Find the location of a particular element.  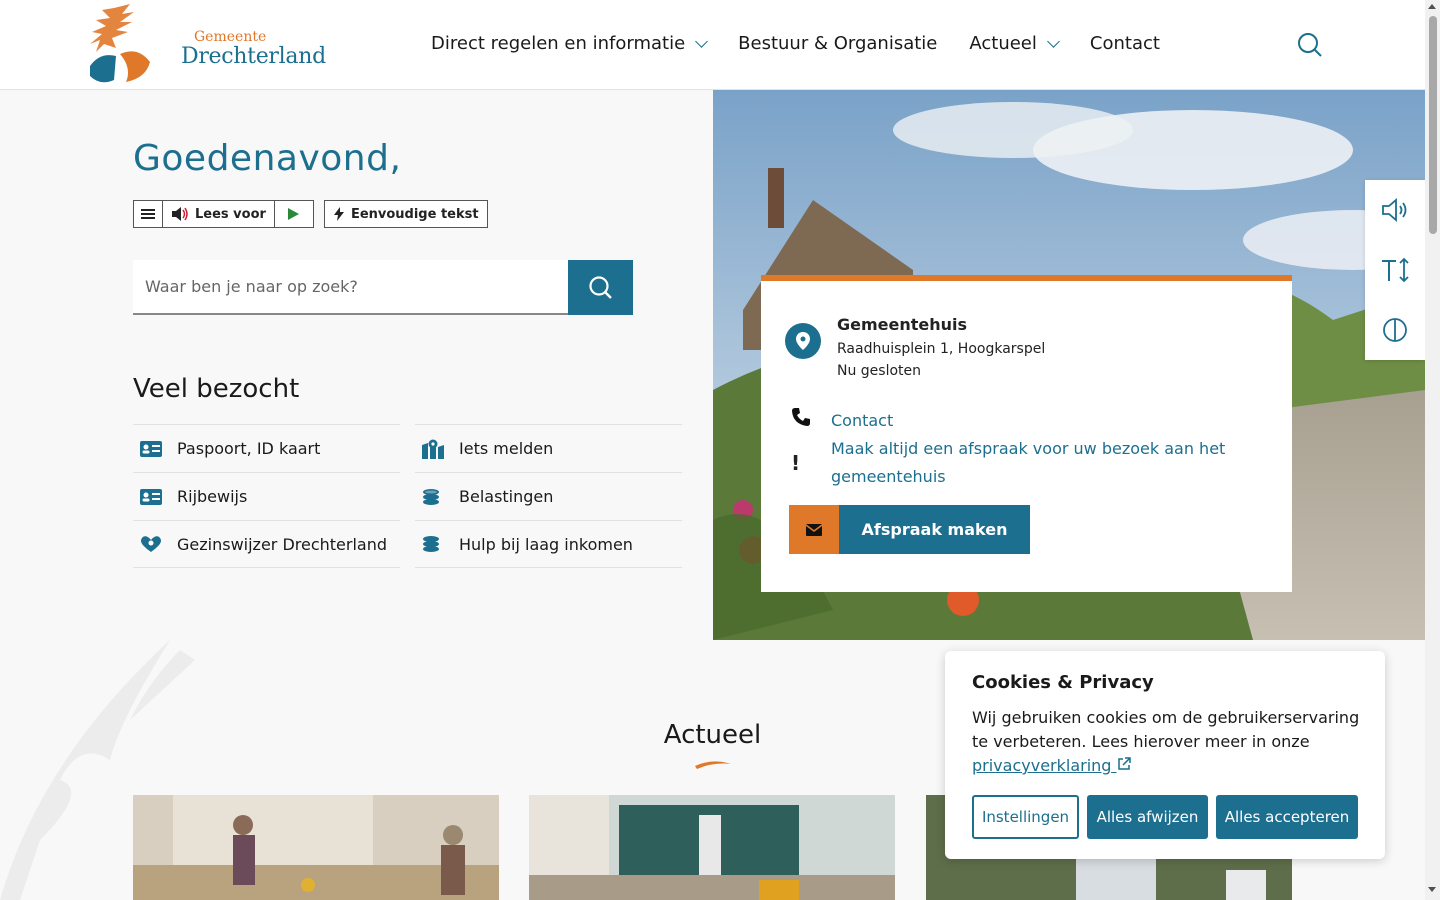

popular-link-gezinswijzer: Gezinswijzer Drechterland is located at coordinates (266, 544).